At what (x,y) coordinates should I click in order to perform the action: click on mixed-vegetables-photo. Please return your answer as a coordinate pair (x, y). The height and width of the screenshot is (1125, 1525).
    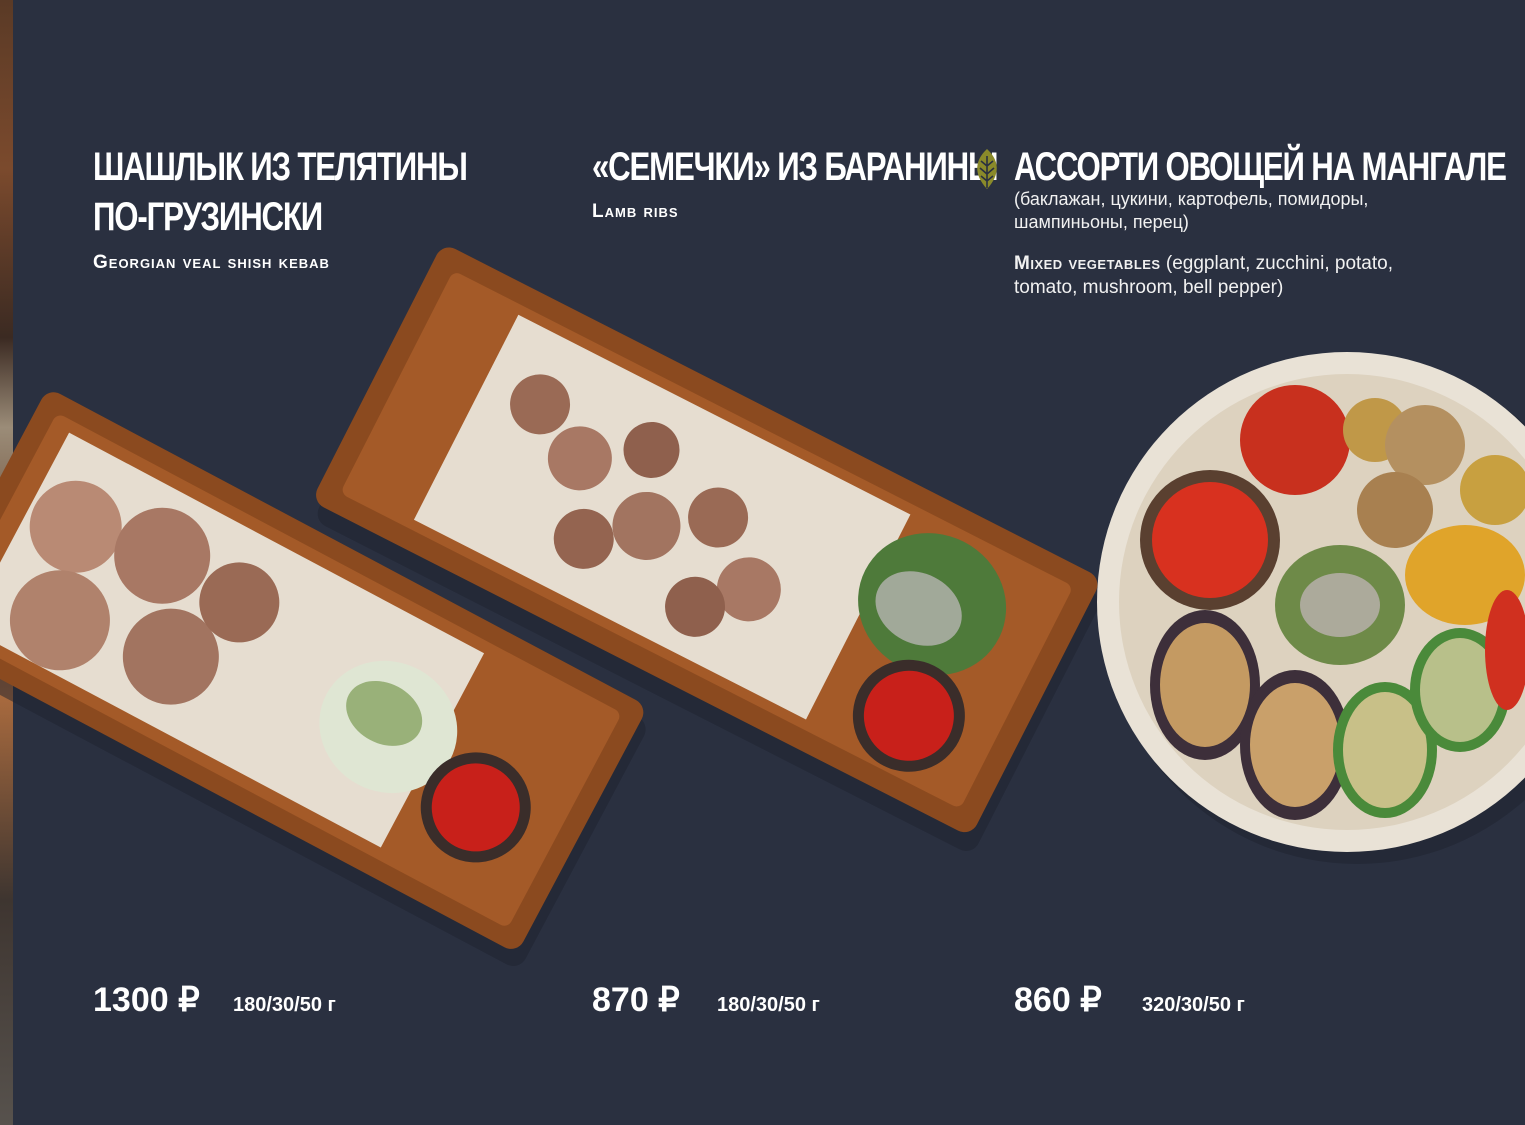
    Looking at the image, I should click on (1311, 608).